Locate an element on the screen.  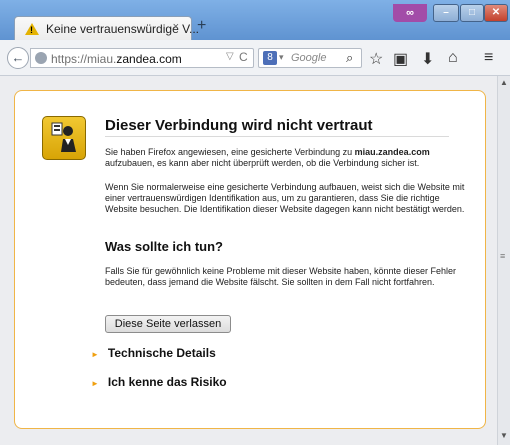
section-heading: Was sollte ich tun? is located at coordinates (164, 246).